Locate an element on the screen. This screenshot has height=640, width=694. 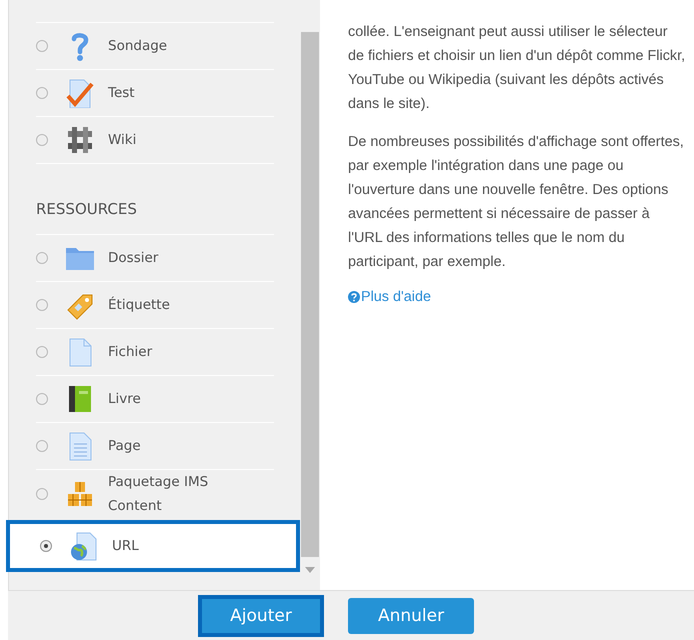
option-label: Page is located at coordinates (168, 446).